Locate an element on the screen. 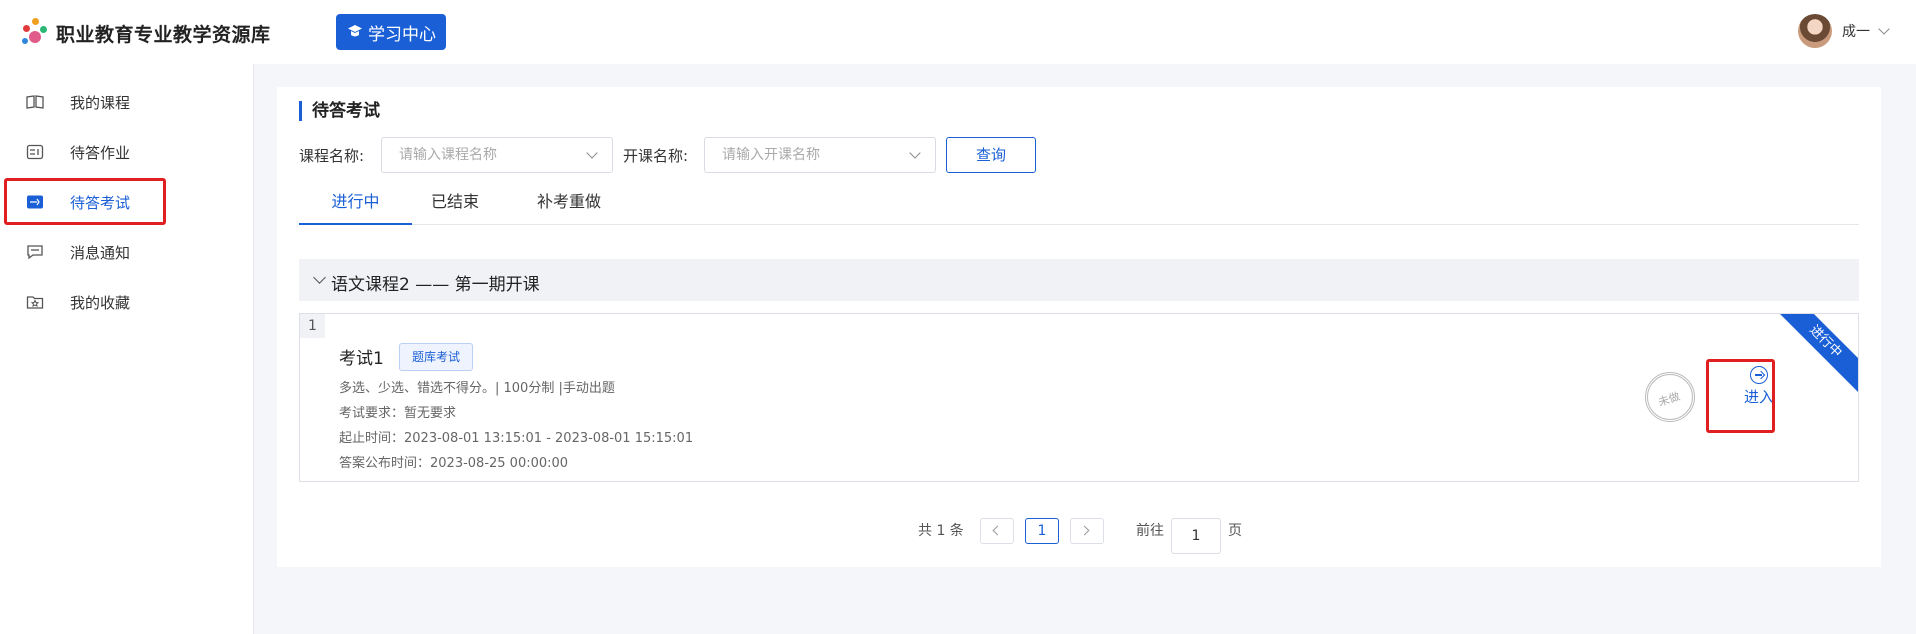 The image size is (1916, 634). sidebar-item-label: 待答作业 is located at coordinates (100, 152).